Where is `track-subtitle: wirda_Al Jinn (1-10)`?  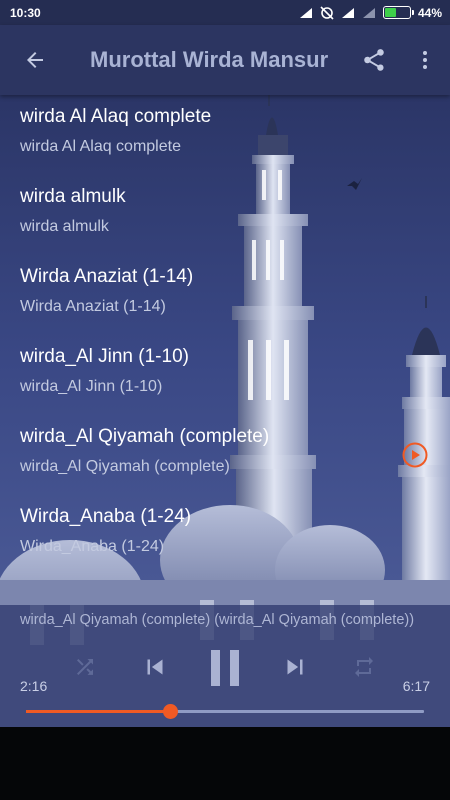 track-subtitle: wirda_Al Jinn (1-10) is located at coordinates (91, 386).